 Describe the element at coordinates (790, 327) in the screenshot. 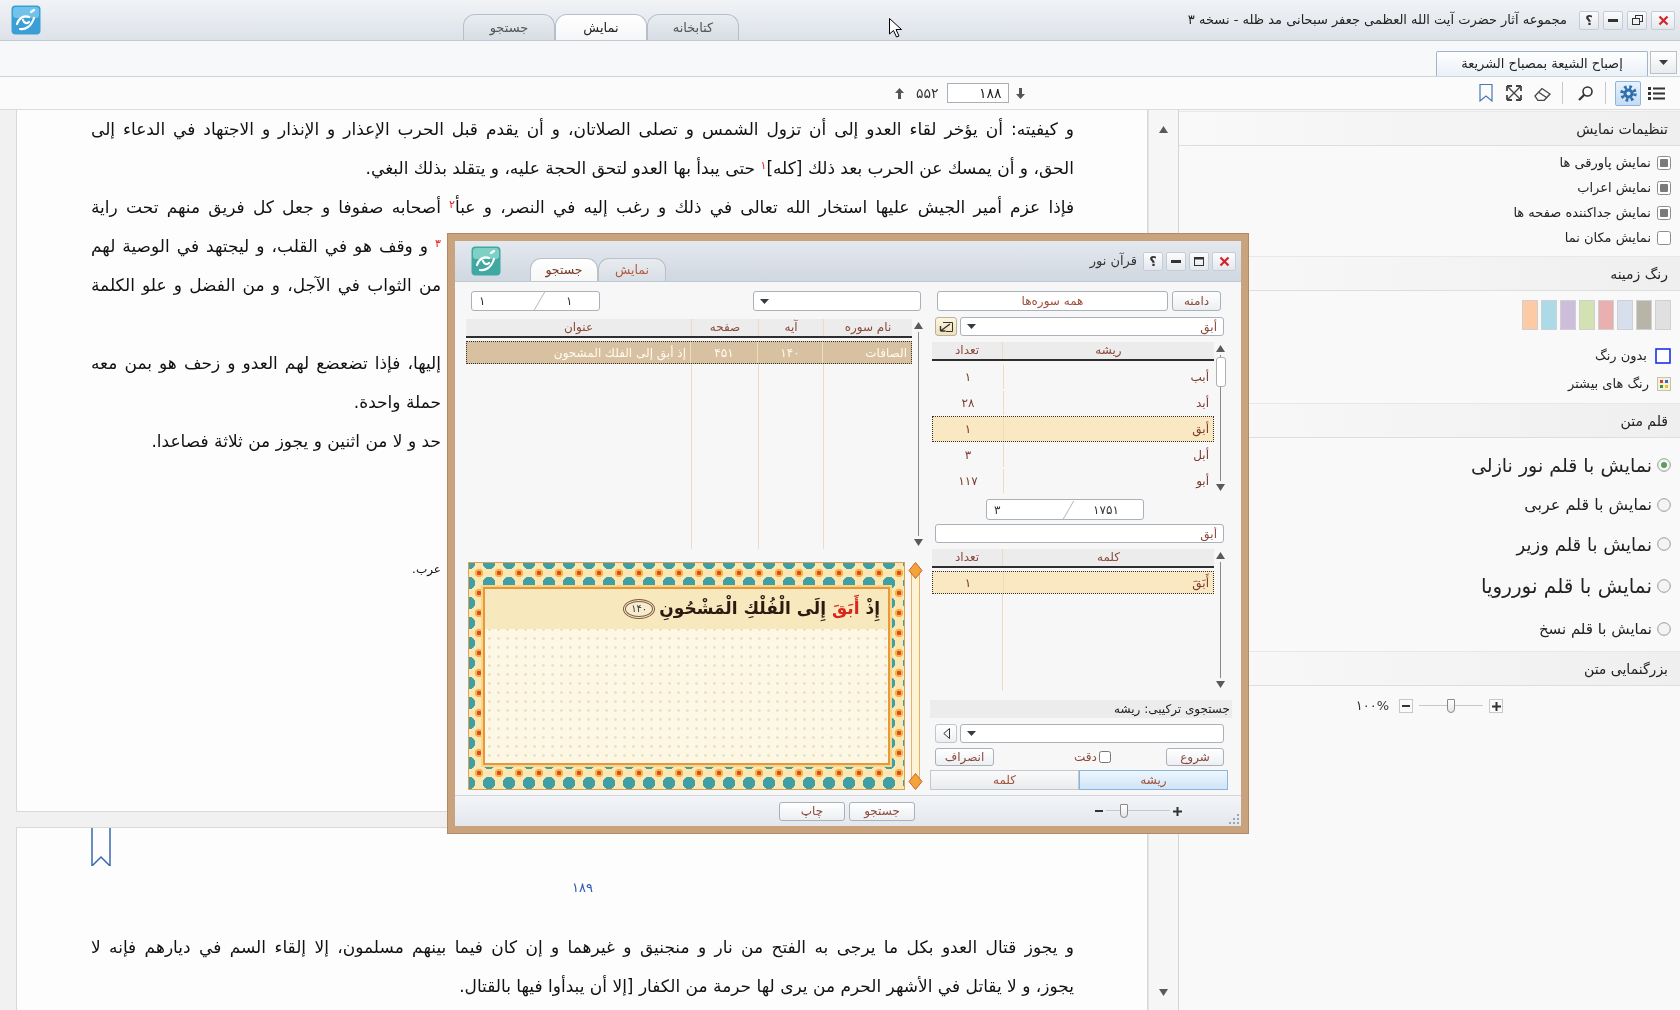

I see `column-header: آیه` at that location.